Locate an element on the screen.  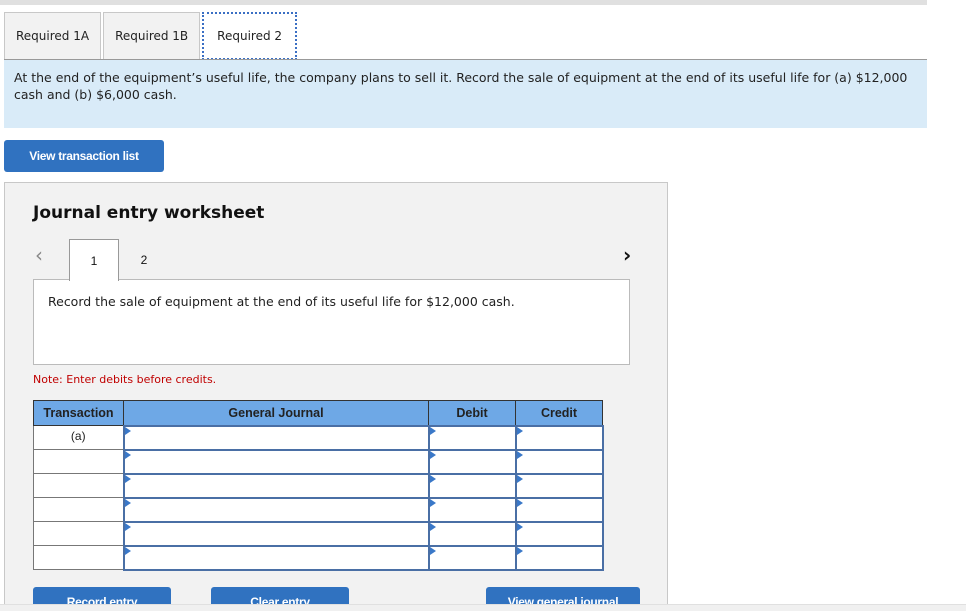
journal-header-row: Transaction General Journal Debit Credit is located at coordinates (318, 413).